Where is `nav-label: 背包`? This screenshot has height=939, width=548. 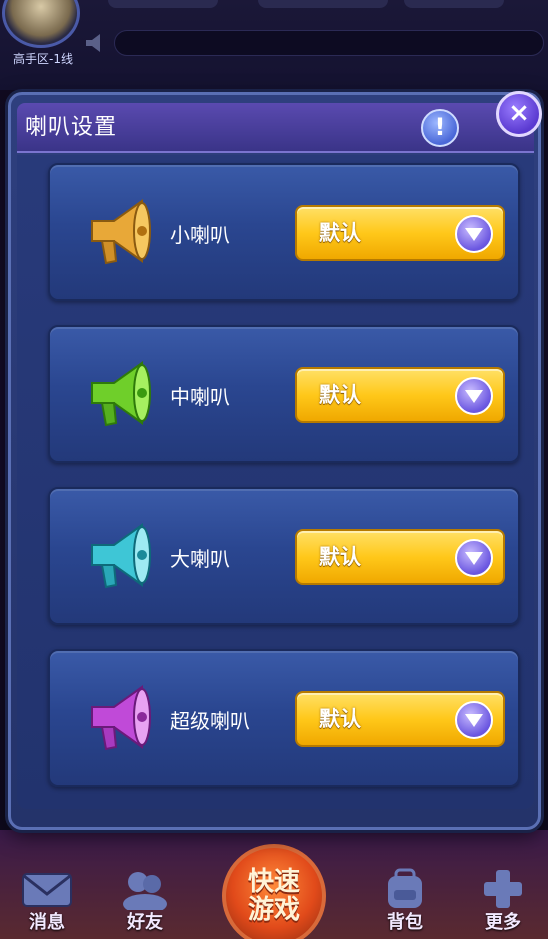 nav-label: 背包 is located at coordinates (405, 922).